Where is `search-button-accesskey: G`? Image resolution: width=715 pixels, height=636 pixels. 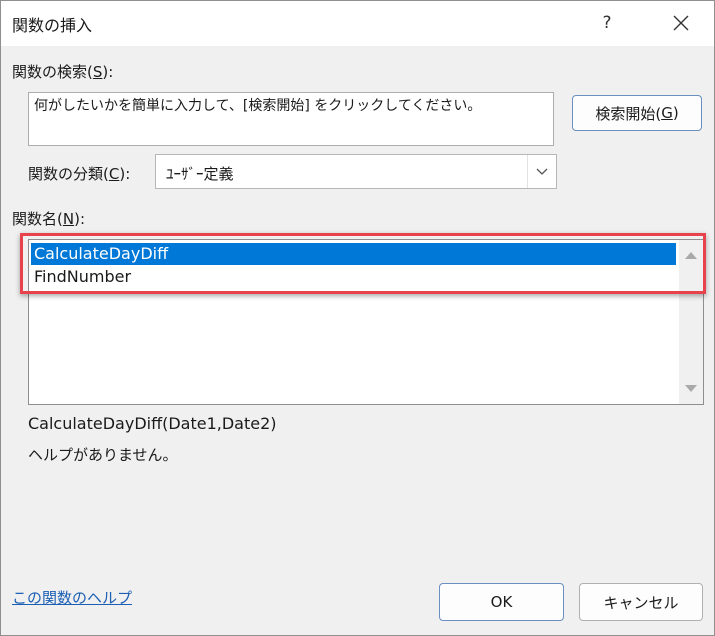
search-button-accesskey: G is located at coordinates (667, 113).